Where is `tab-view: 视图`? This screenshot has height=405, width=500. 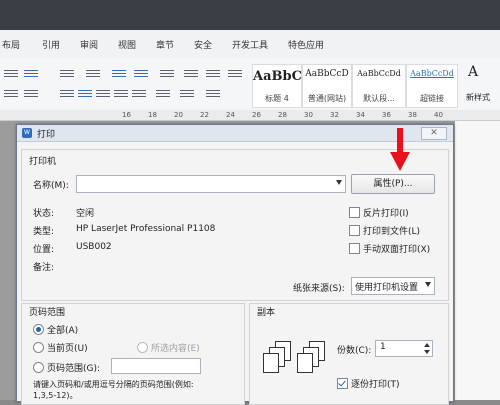
tab-view: 视图 is located at coordinates (127, 44).